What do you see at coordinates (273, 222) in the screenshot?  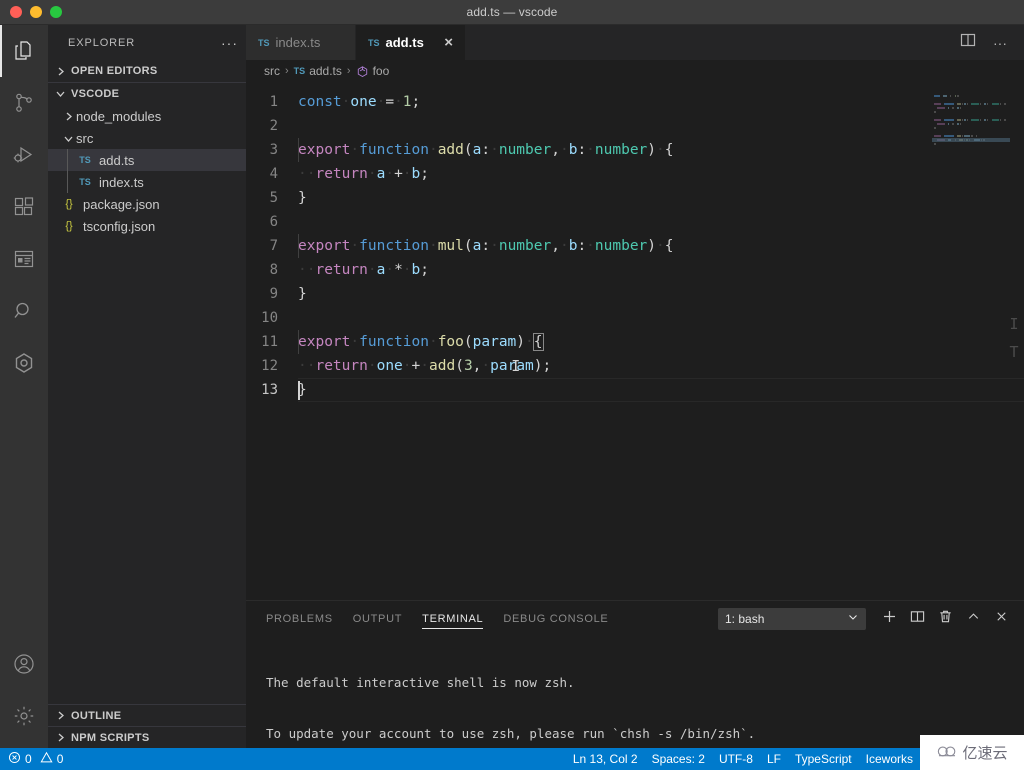 I see `line-number: 6` at bounding box center [273, 222].